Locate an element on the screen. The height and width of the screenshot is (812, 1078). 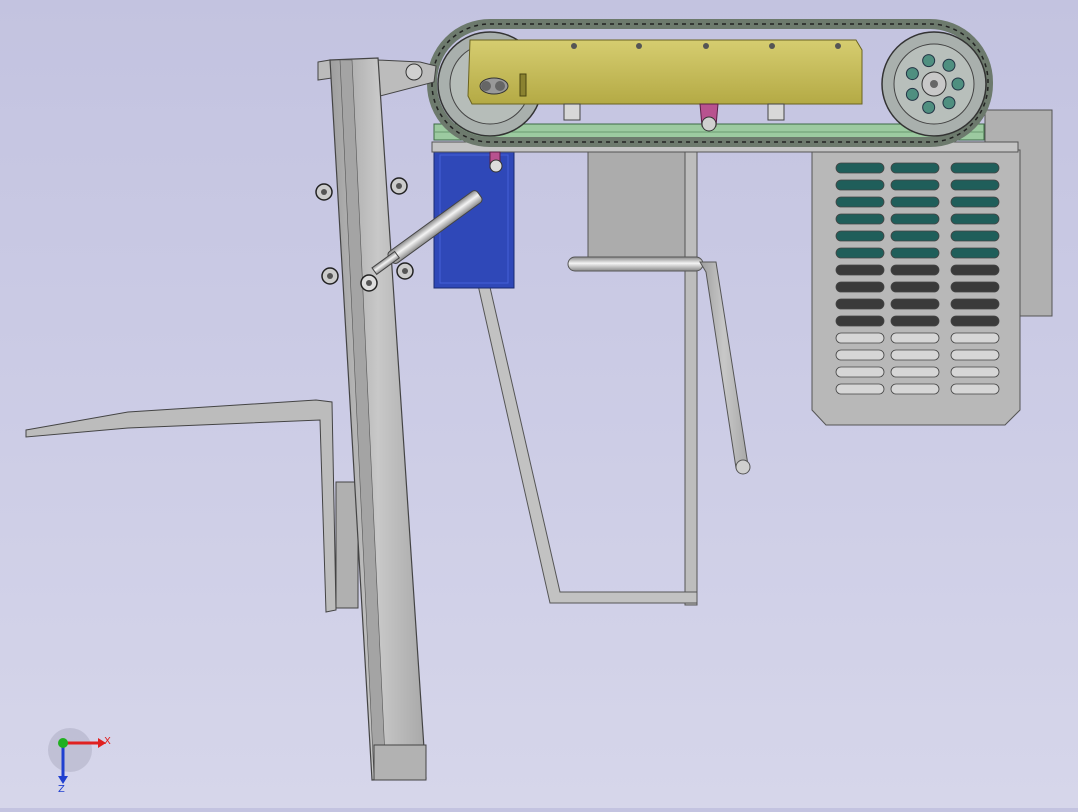
coordinate-triad: X Z is located at coordinates (79, 761).